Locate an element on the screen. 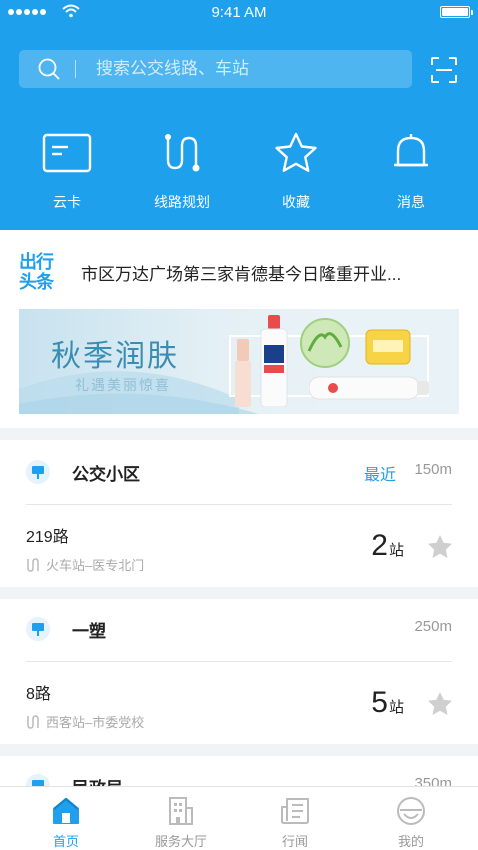  tab-bar: 首页 服务大厅 行闻 我的 is located at coordinates (239, 818).